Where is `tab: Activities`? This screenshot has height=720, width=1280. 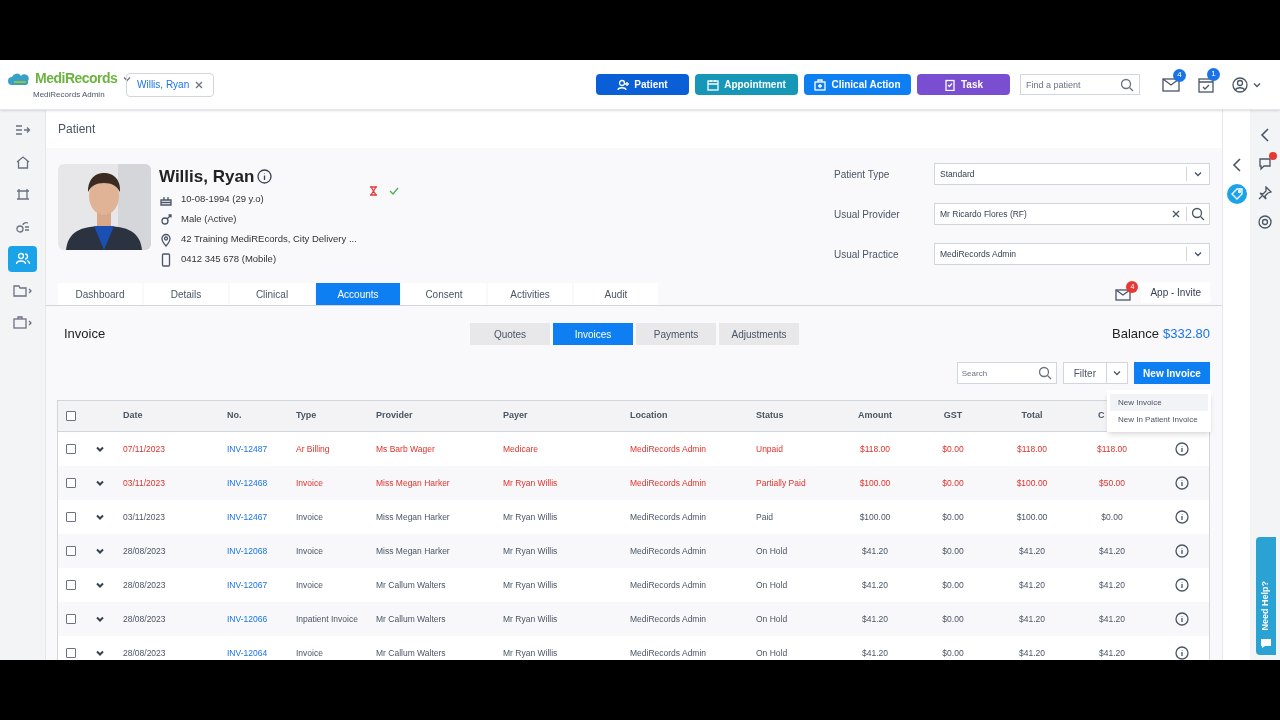
tab: Activities is located at coordinates (530, 294).